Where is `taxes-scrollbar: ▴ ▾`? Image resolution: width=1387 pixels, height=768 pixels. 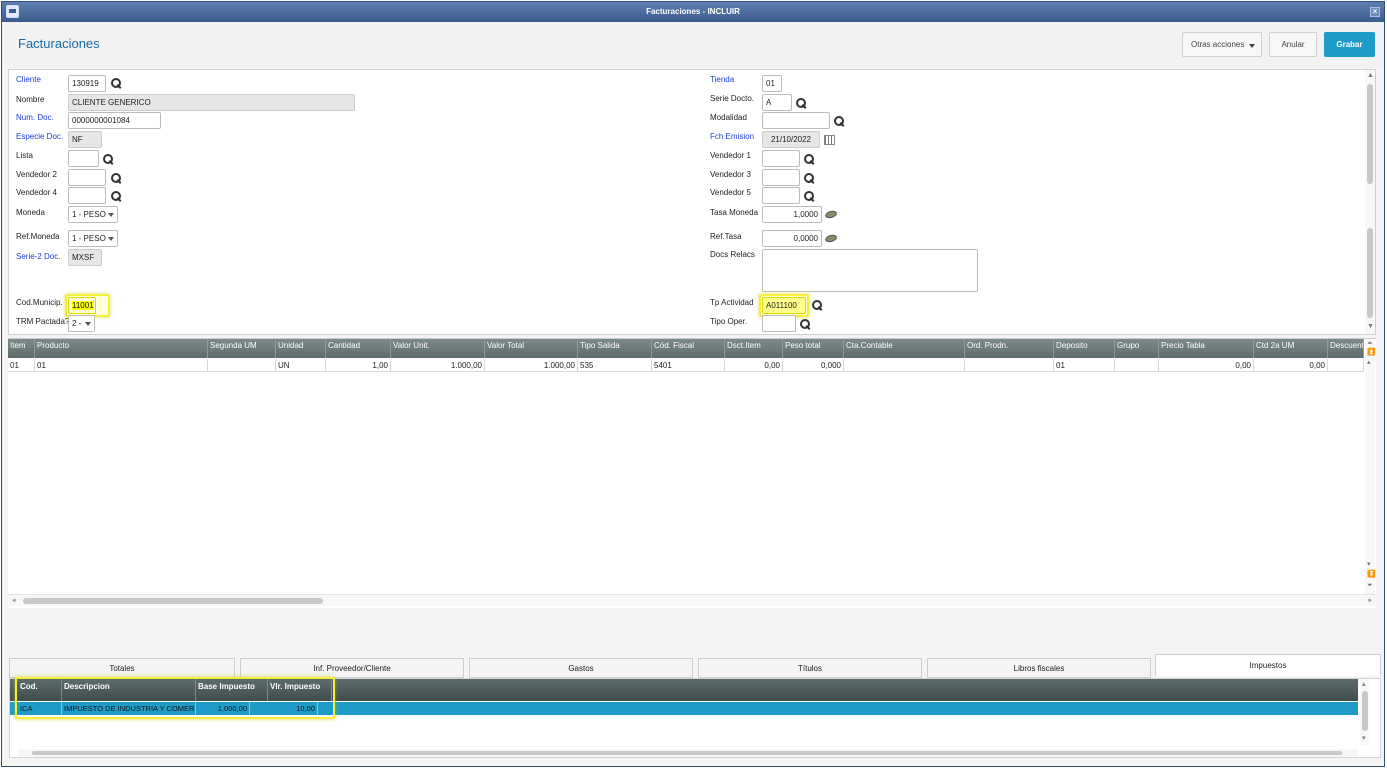 taxes-scrollbar: ▴ ▾ is located at coordinates (1365, 712).